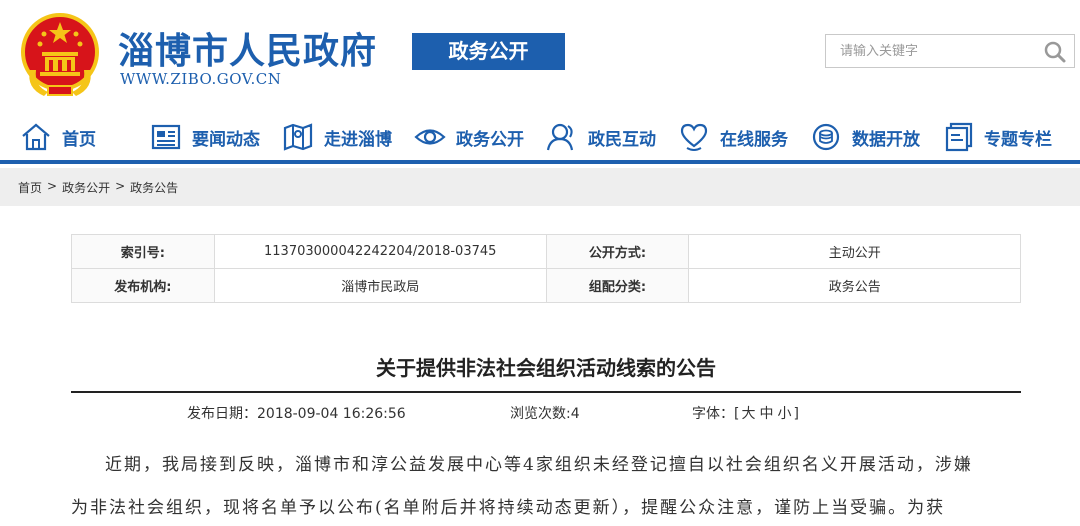  I want to click on main-nav: 首页 要闻动态 走进淄博 政务公开 政民互动 在线服务 数据开放 专题专栏, so click(540, 137).